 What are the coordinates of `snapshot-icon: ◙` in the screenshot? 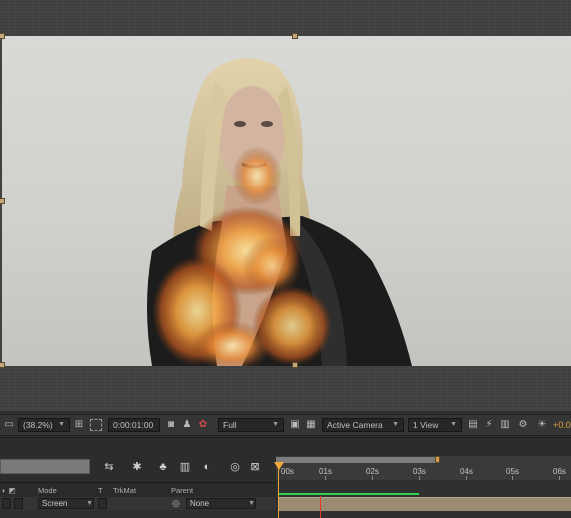 It's located at (171, 425).